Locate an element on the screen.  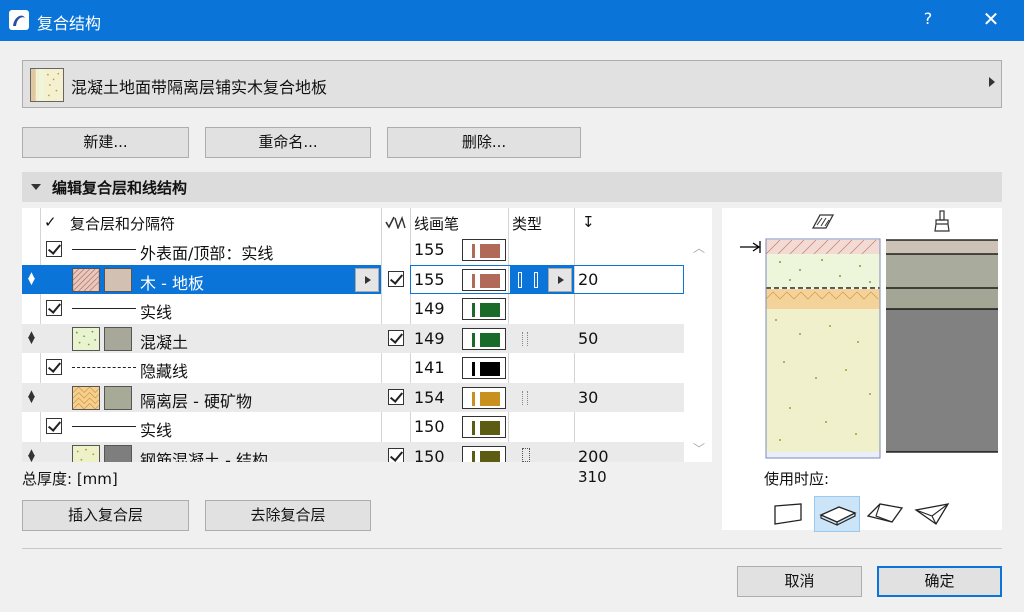
usage-slab-button is located at coordinates (837, 514).